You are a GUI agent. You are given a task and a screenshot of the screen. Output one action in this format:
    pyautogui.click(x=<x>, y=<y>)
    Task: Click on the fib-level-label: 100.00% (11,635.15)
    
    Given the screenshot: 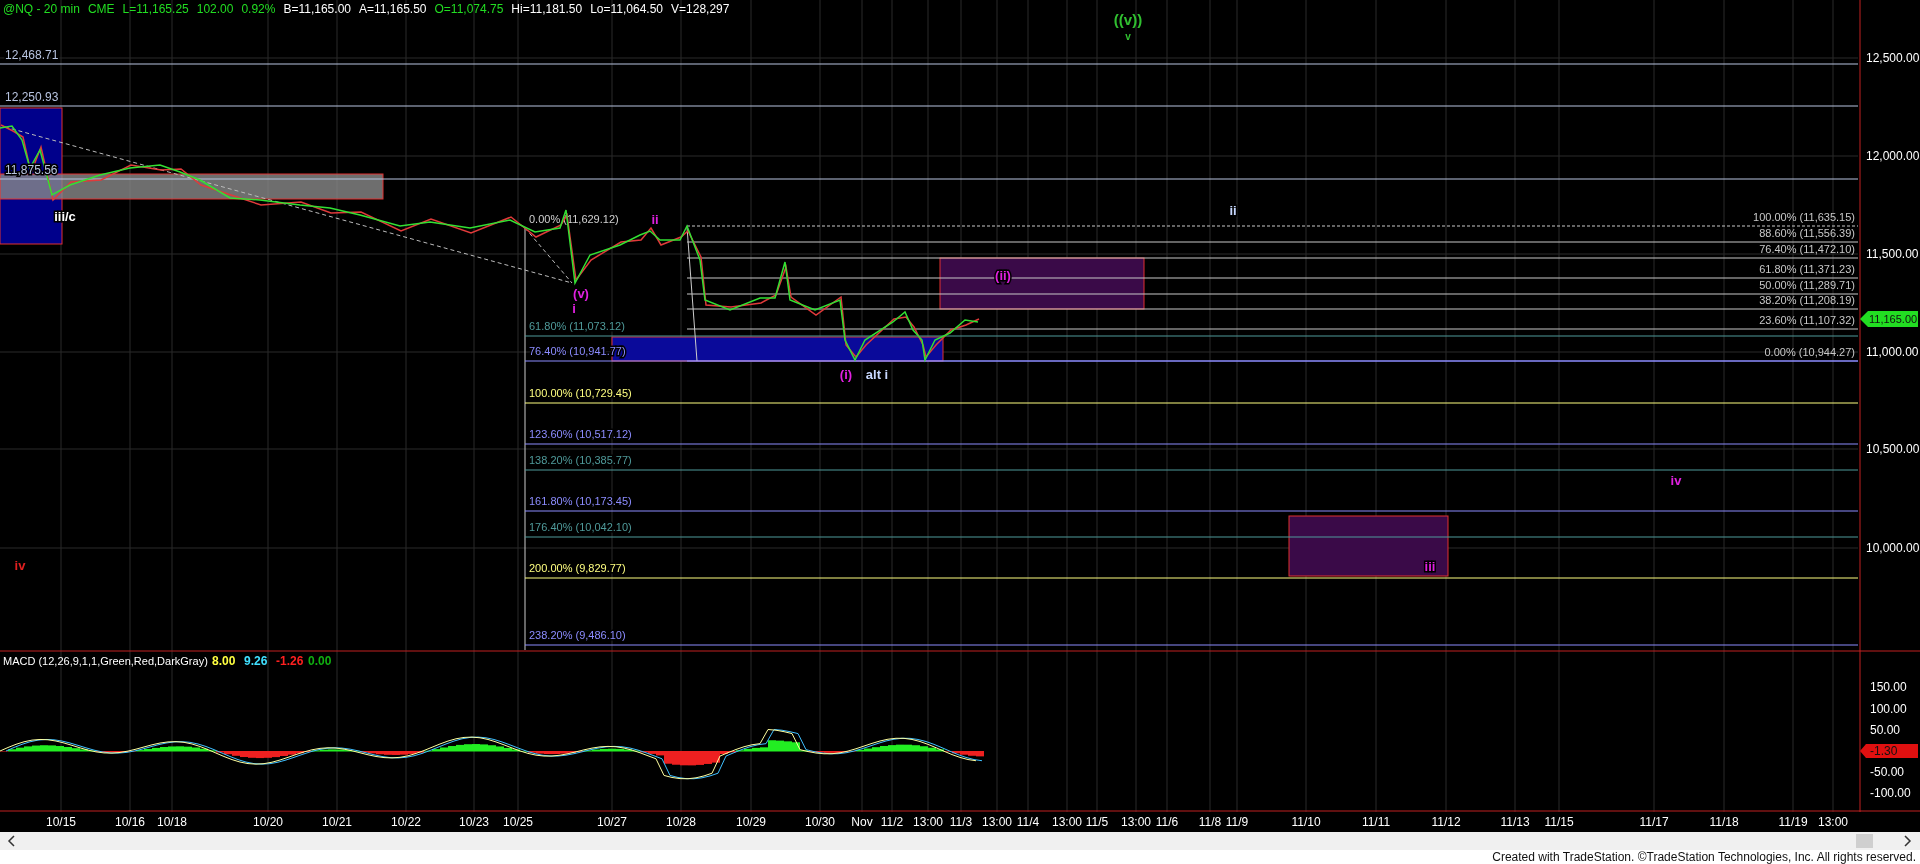 What is the action you would take?
    pyautogui.click(x=1804, y=217)
    